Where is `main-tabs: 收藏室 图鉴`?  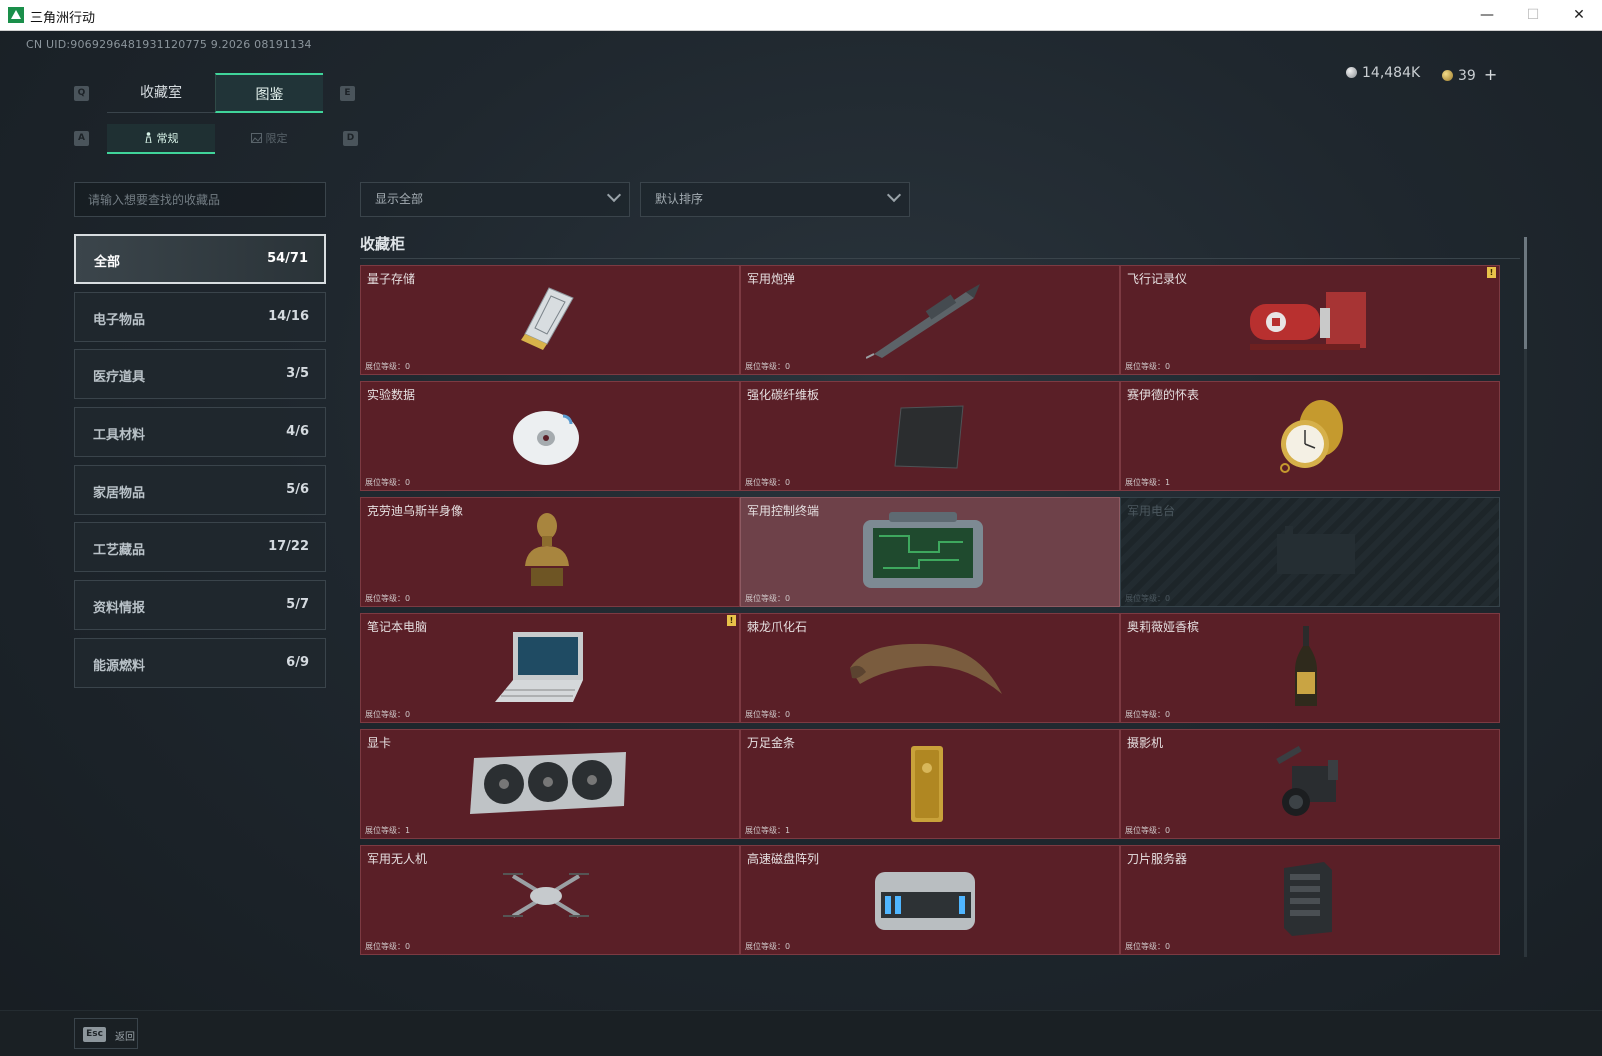 main-tabs: 收藏室 图鉴 is located at coordinates (215, 93).